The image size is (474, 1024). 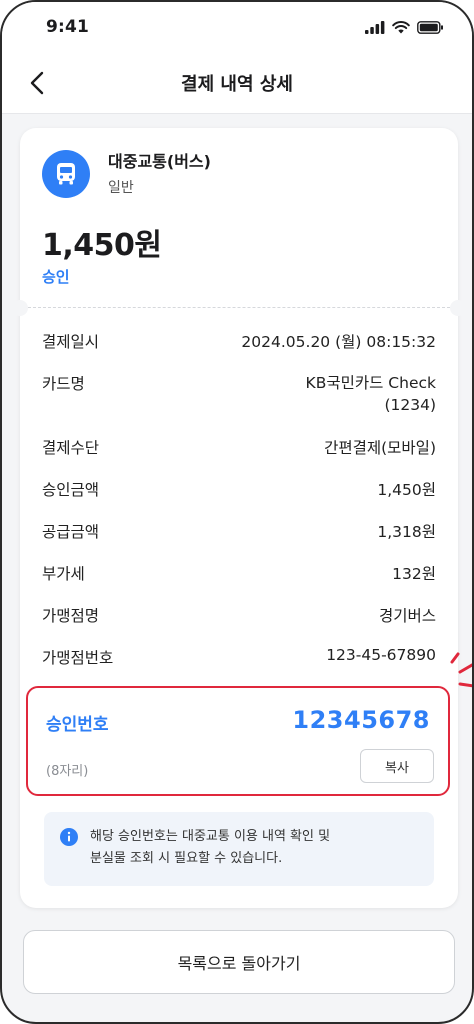 I want to click on bus-icon, so click(x=66, y=174).